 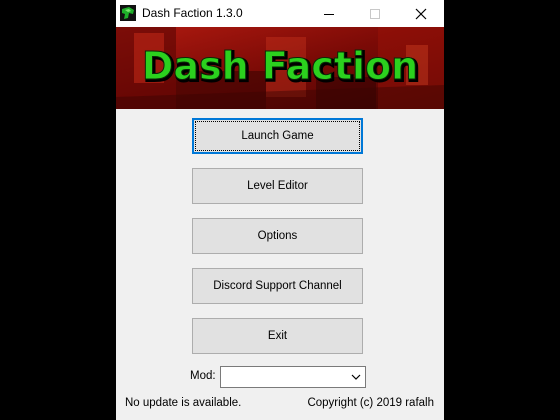 I want to click on maximize-button, so click(x=375, y=13).